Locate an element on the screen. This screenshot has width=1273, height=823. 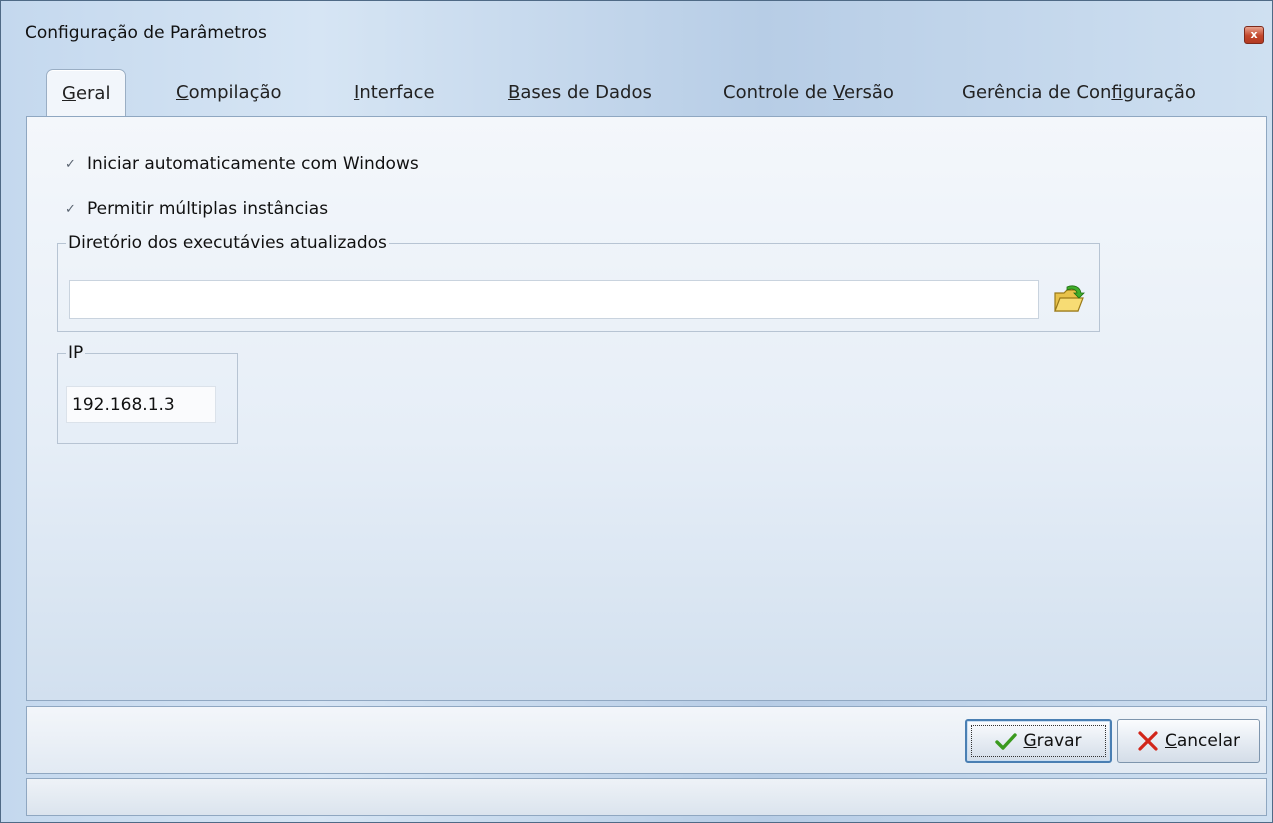
save-button: Gravar is located at coordinates (1038, 741).